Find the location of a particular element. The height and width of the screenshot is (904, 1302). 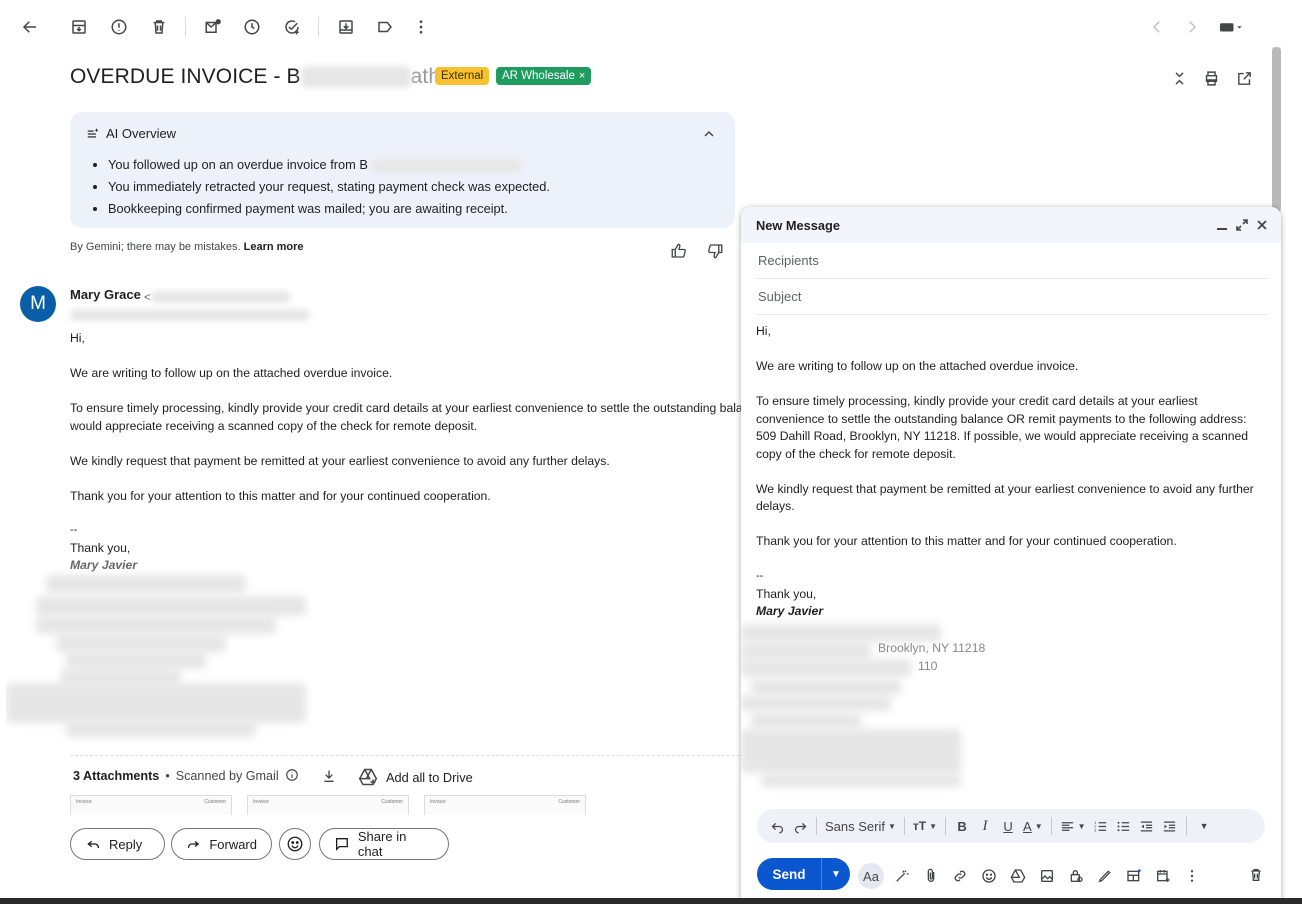

input-tools-keyboard-icon is located at coordinates (1232, 27).